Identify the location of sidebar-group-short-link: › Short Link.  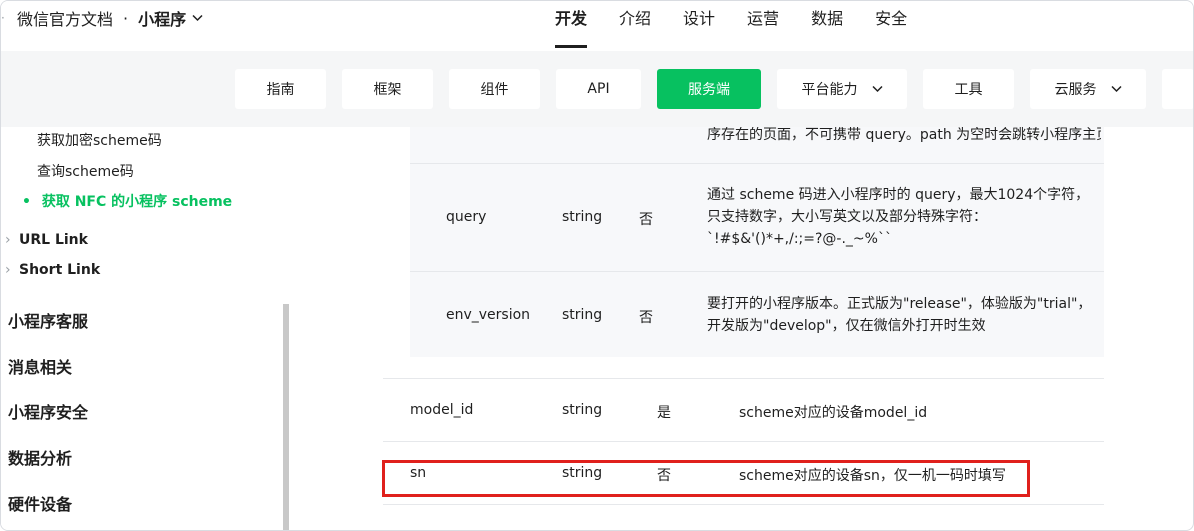
(52, 270).